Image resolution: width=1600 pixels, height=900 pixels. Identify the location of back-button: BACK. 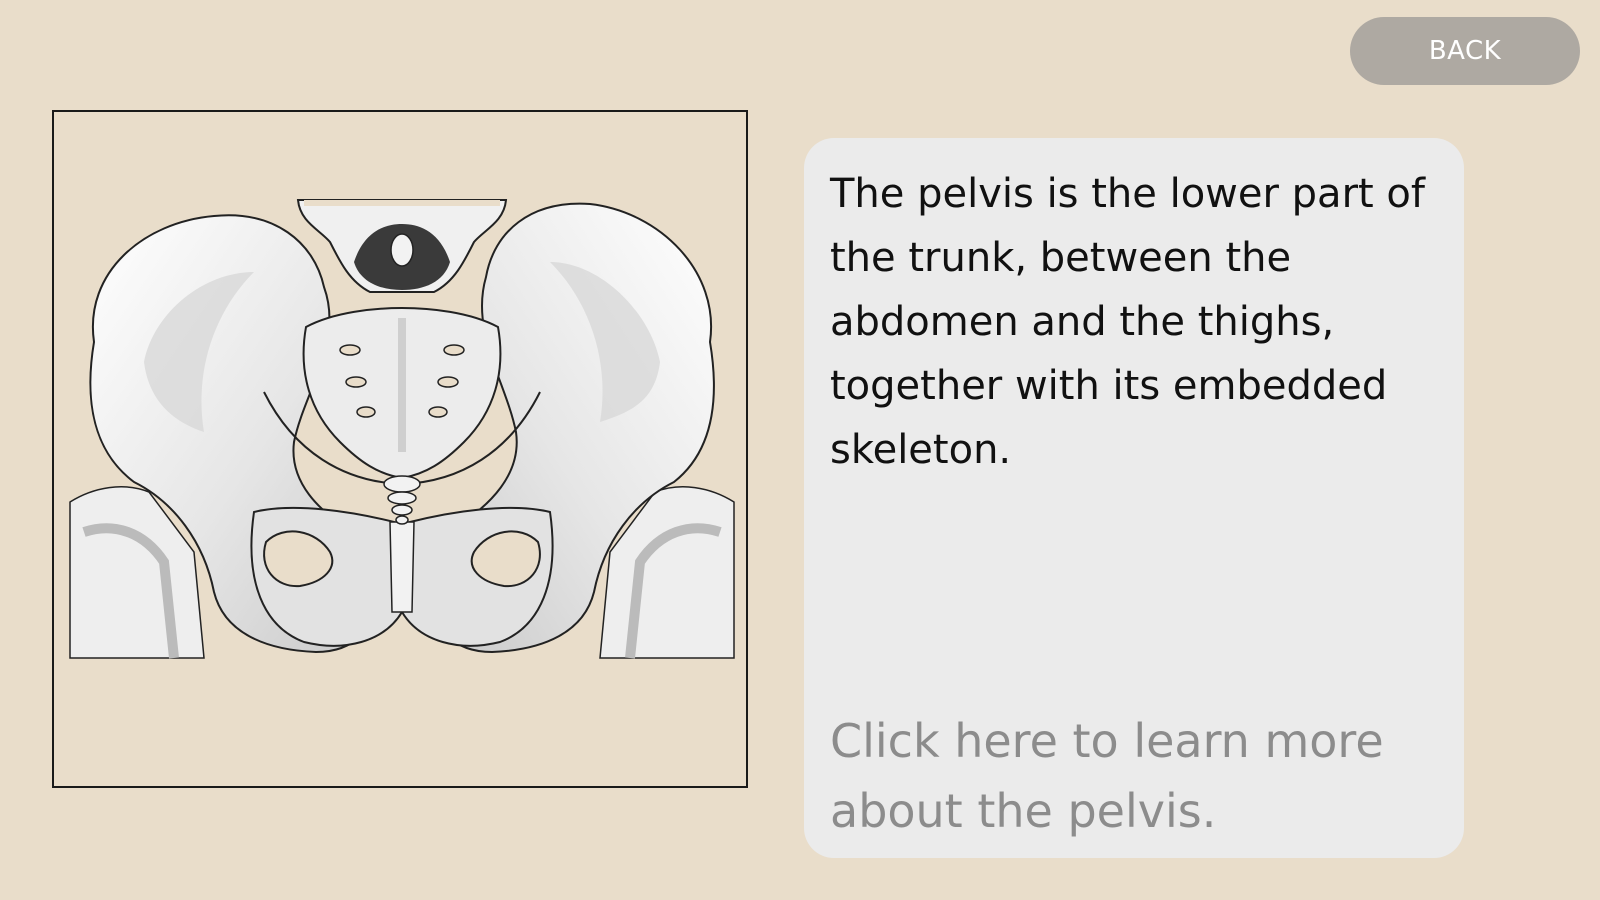
(1465, 51).